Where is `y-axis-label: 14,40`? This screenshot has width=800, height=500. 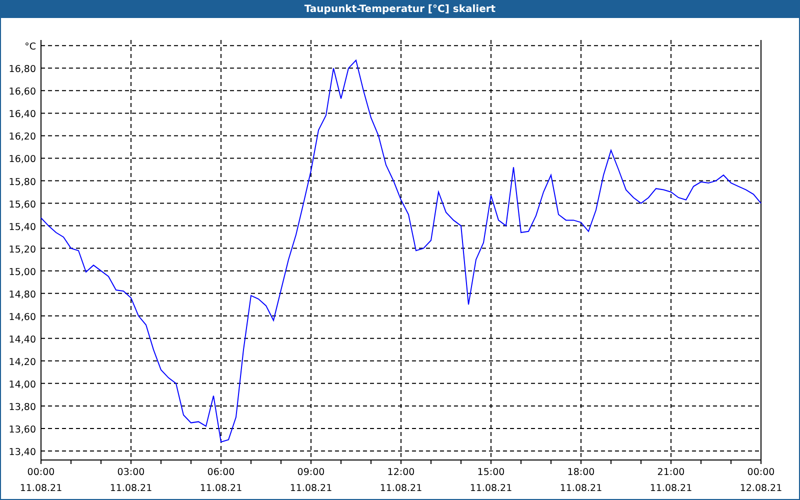
y-axis-label: 14,40 is located at coordinates (22, 340).